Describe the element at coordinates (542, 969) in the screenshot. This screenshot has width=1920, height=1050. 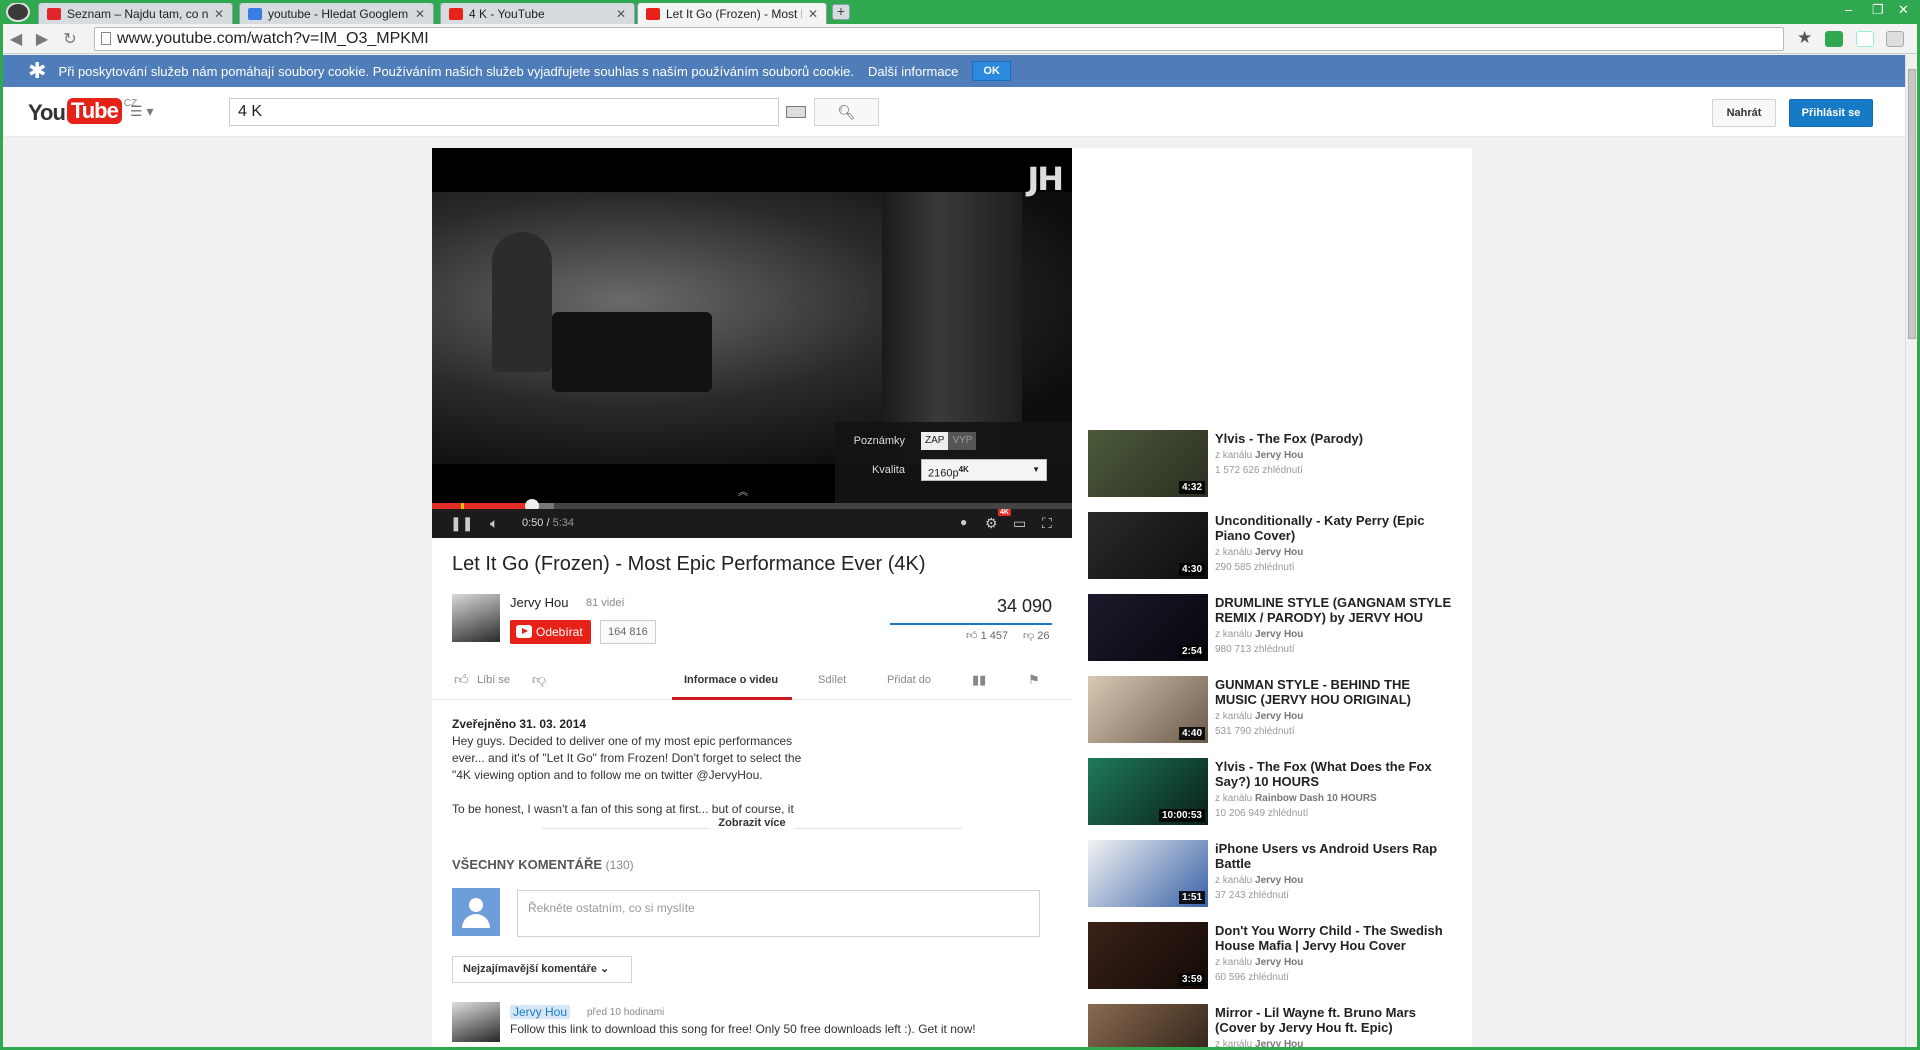
I see `comment-sort-select: Nejzajímavější komentáře ⌄` at that location.